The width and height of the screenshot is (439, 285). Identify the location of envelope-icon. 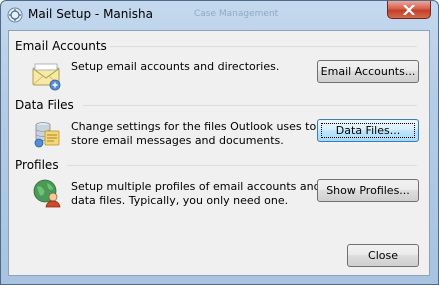
(47, 75).